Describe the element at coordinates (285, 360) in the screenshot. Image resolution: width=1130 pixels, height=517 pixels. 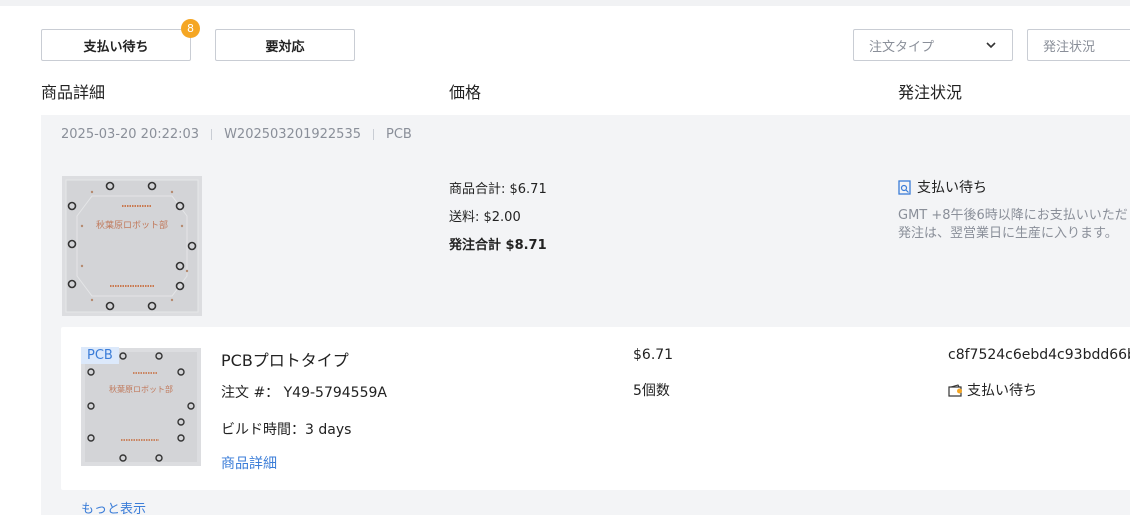
I see `product-title: PCBプロトタイプ` at that location.